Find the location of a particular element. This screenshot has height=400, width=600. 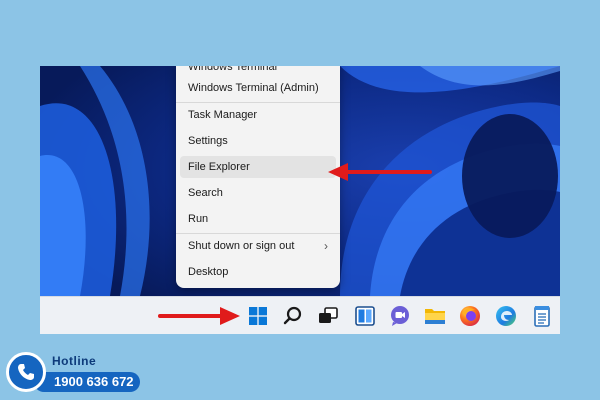

annotation-arrow-file-explorer is located at coordinates (380, 172).